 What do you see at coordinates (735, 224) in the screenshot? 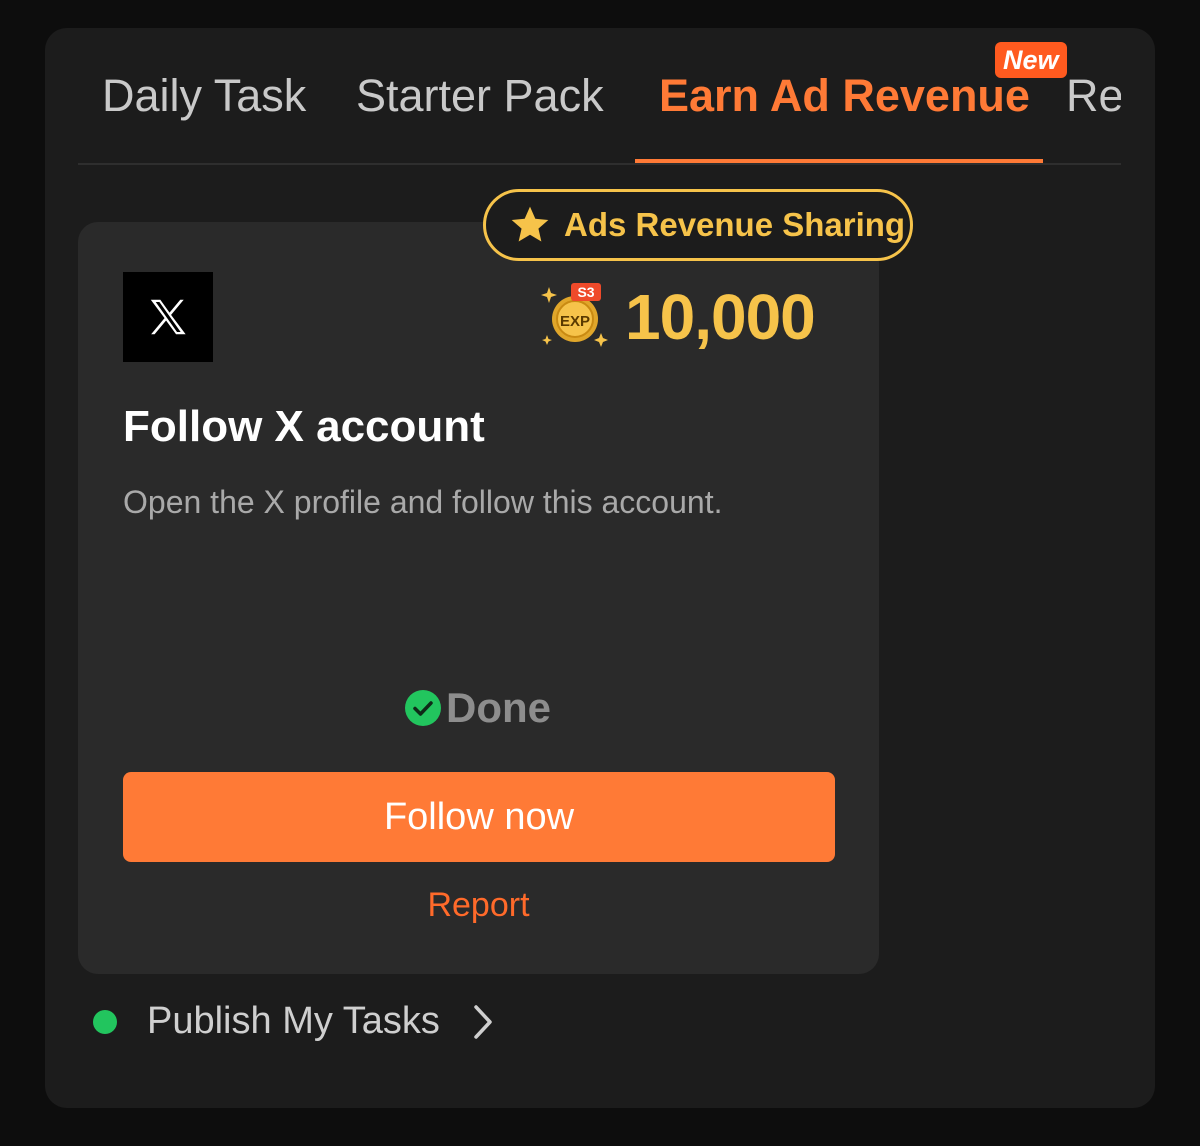
I see `ads-badge-label: Ads Revenue Sharing` at bounding box center [735, 224].